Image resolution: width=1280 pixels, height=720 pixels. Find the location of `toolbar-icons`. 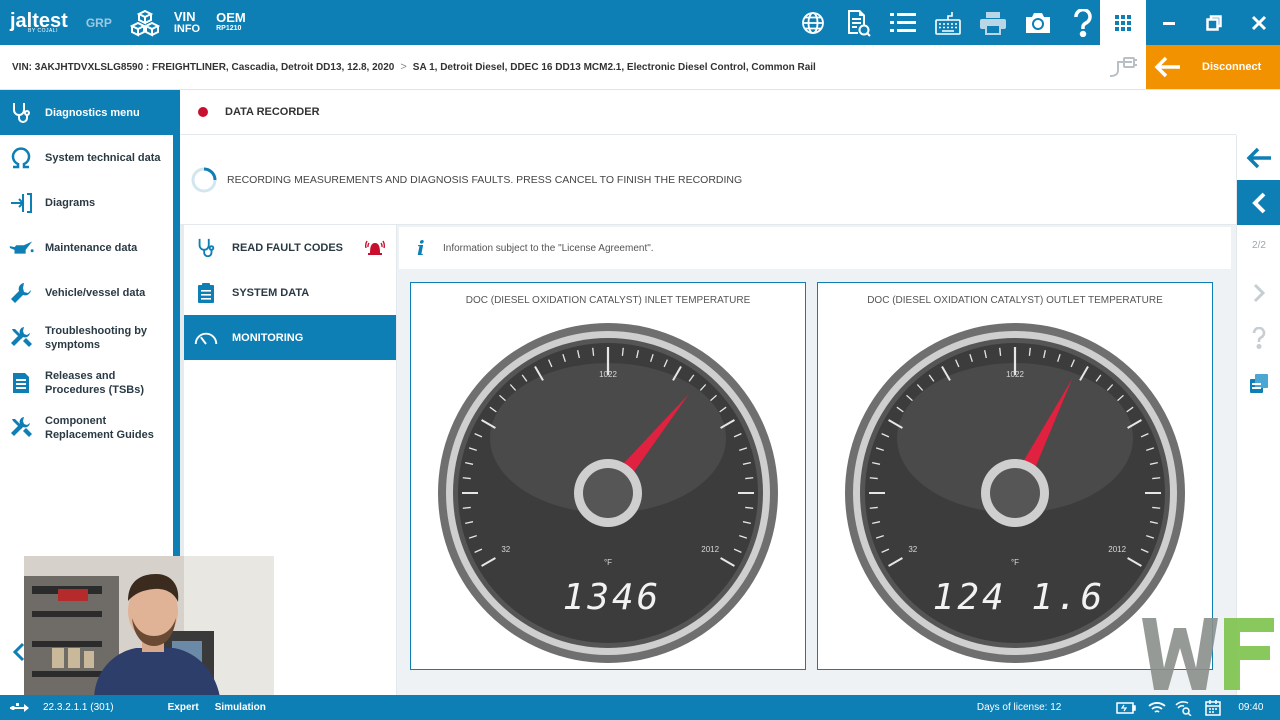

toolbar-icons is located at coordinates (947, 22).